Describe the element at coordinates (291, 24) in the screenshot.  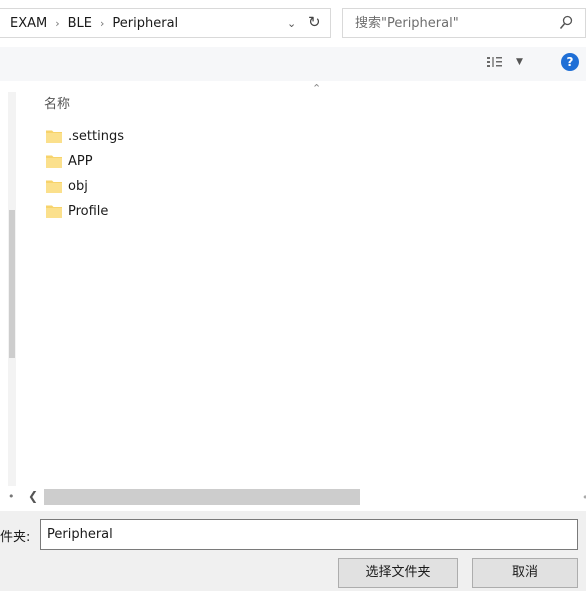
I see `address-history-dropdown-icon: ⌄` at that location.